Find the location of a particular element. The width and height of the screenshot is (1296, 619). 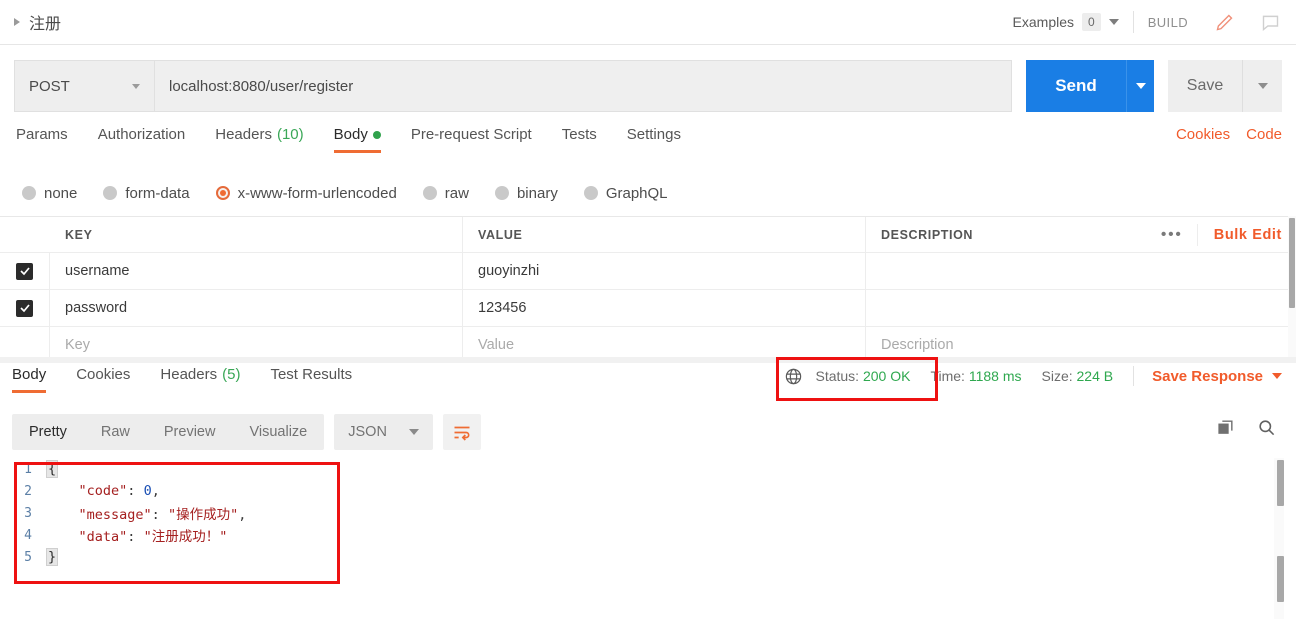

wrap-text-icon is located at coordinates (462, 433).